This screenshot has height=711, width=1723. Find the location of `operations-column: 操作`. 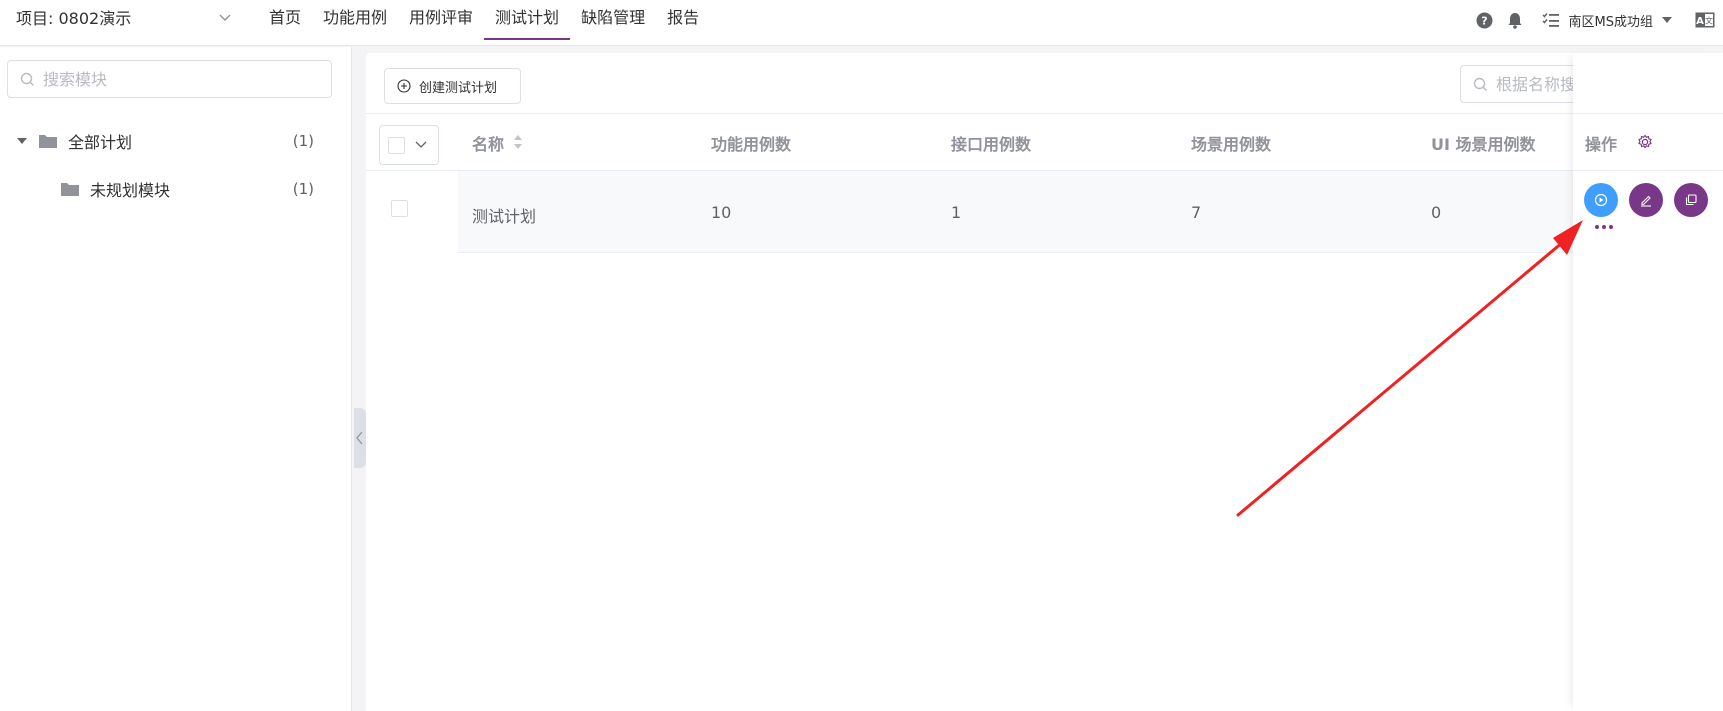

operations-column: 操作 is located at coordinates (1648, 382).